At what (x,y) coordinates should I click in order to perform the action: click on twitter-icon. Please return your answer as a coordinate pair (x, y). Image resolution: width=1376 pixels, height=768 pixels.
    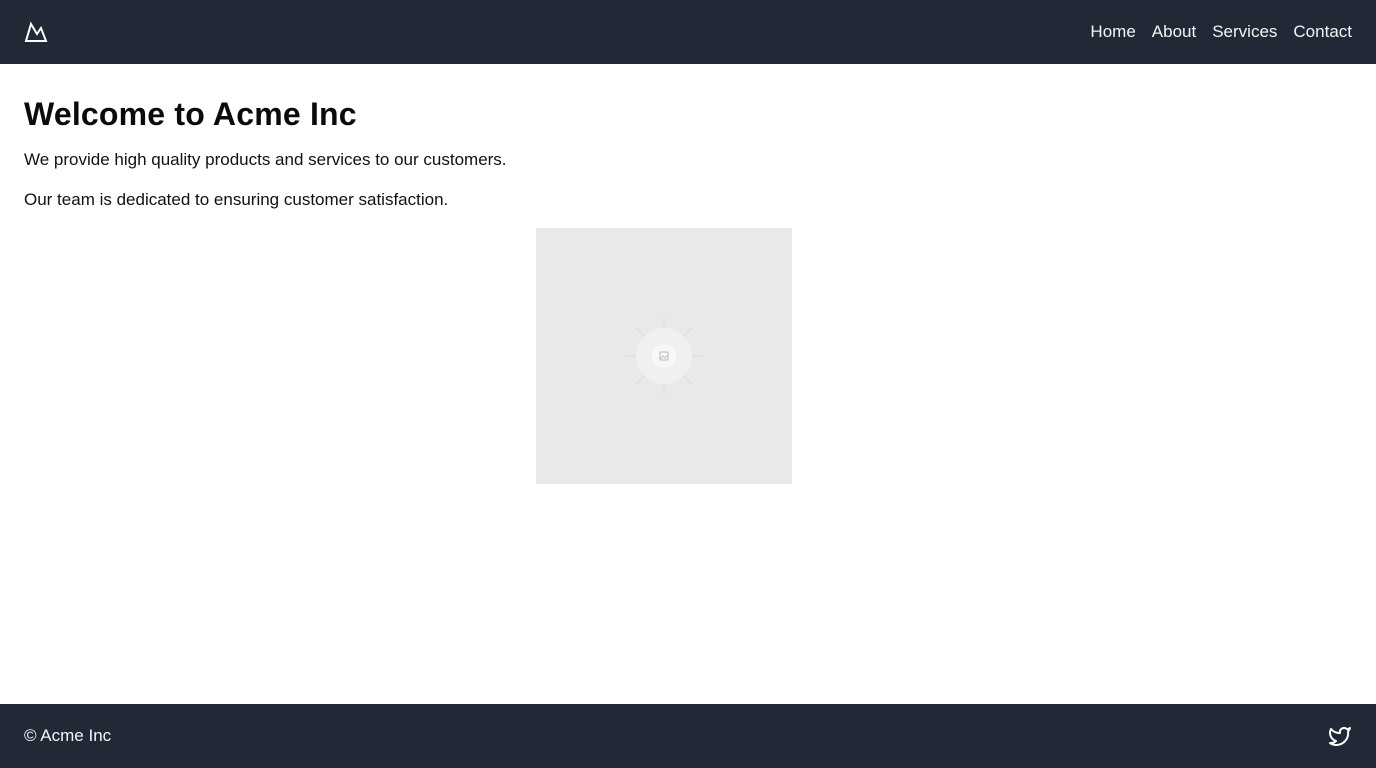
    Looking at the image, I should click on (1340, 736).